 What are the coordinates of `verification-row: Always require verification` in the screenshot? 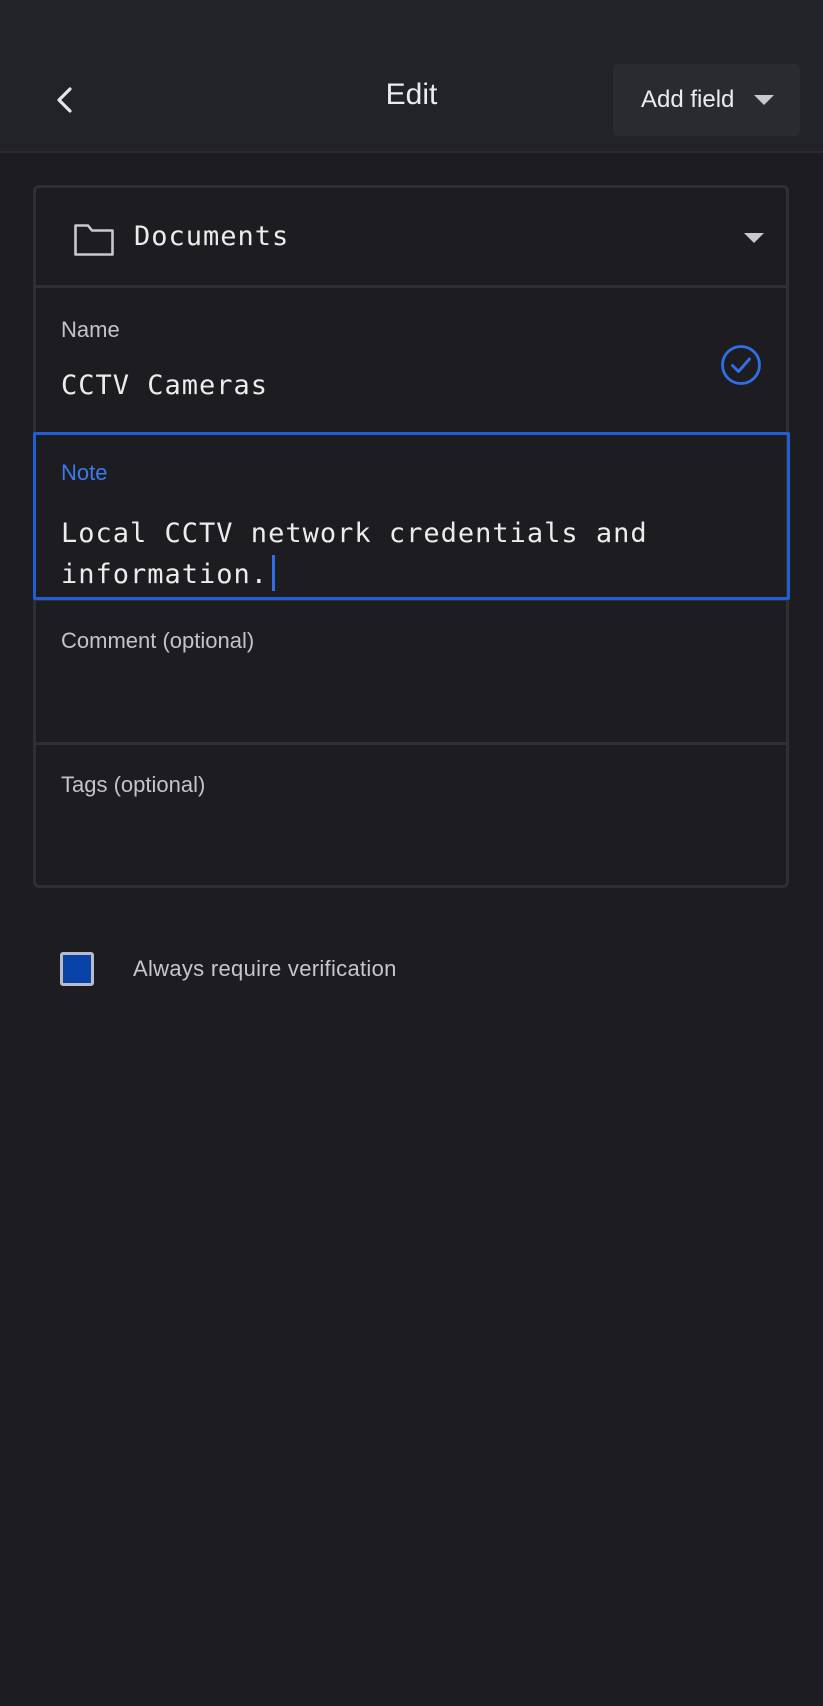 It's located at (228, 969).